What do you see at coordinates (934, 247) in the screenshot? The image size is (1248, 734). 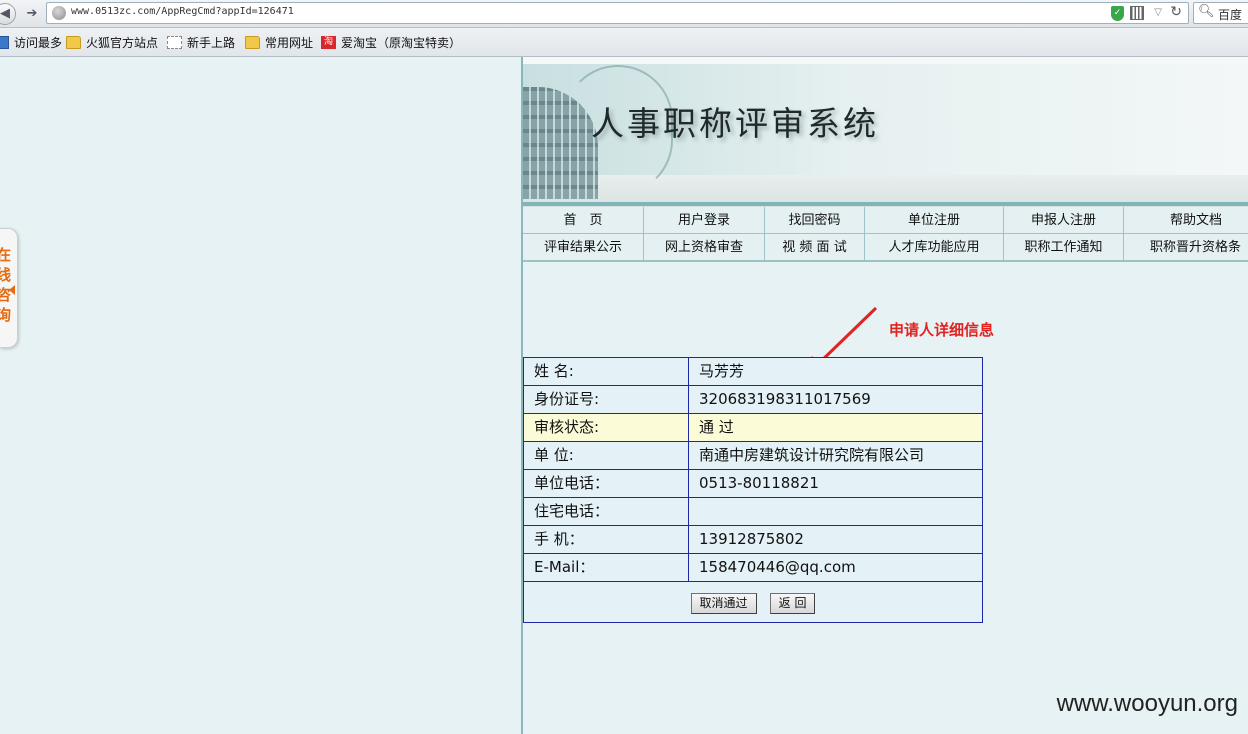 I see `menu-talent-pool: 人才库功能应用` at bounding box center [934, 247].